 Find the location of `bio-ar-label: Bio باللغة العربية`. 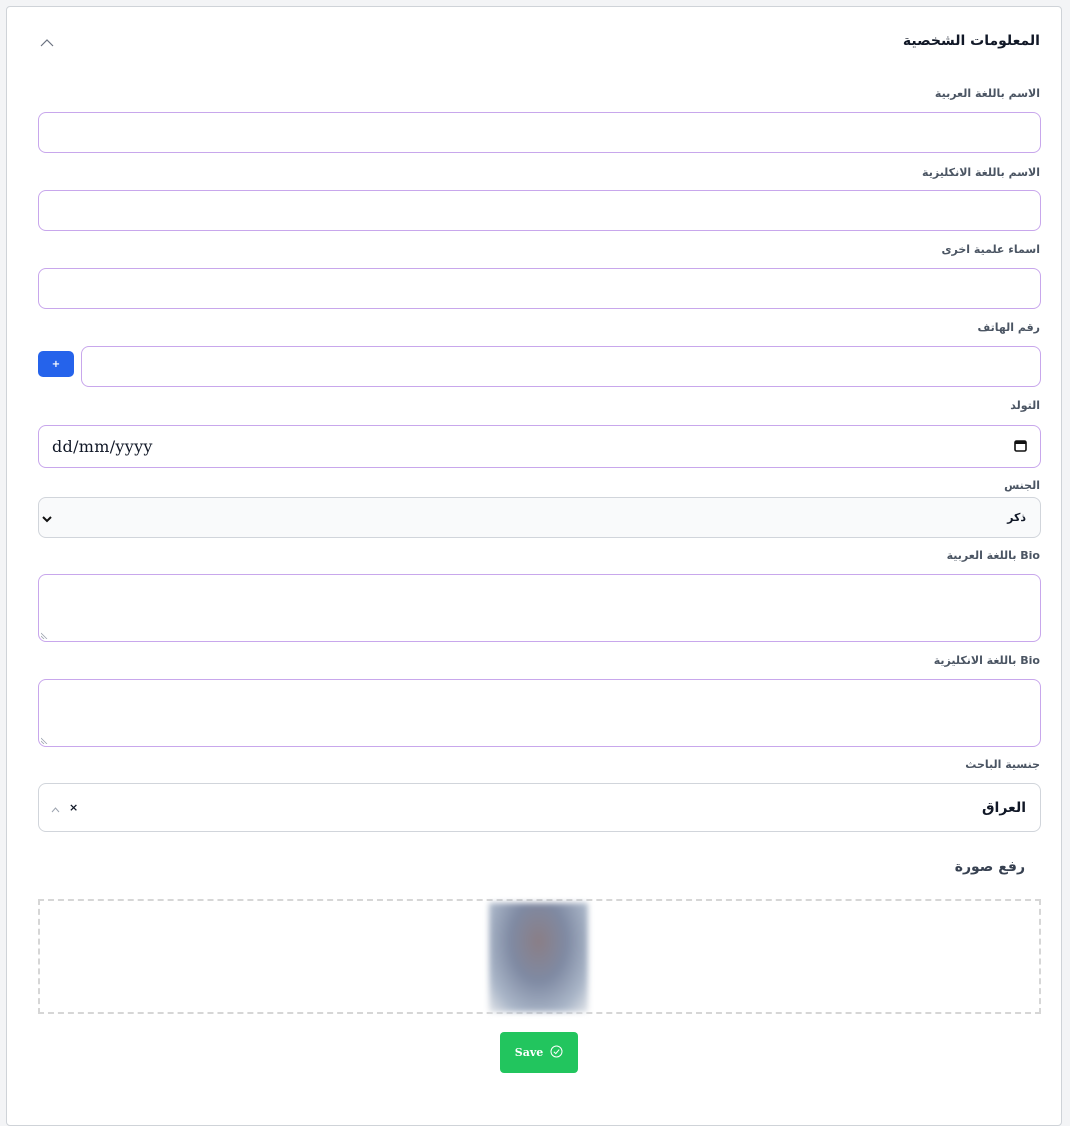

bio-ar-label: Bio باللغة العربية is located at coordinates (993, 555).